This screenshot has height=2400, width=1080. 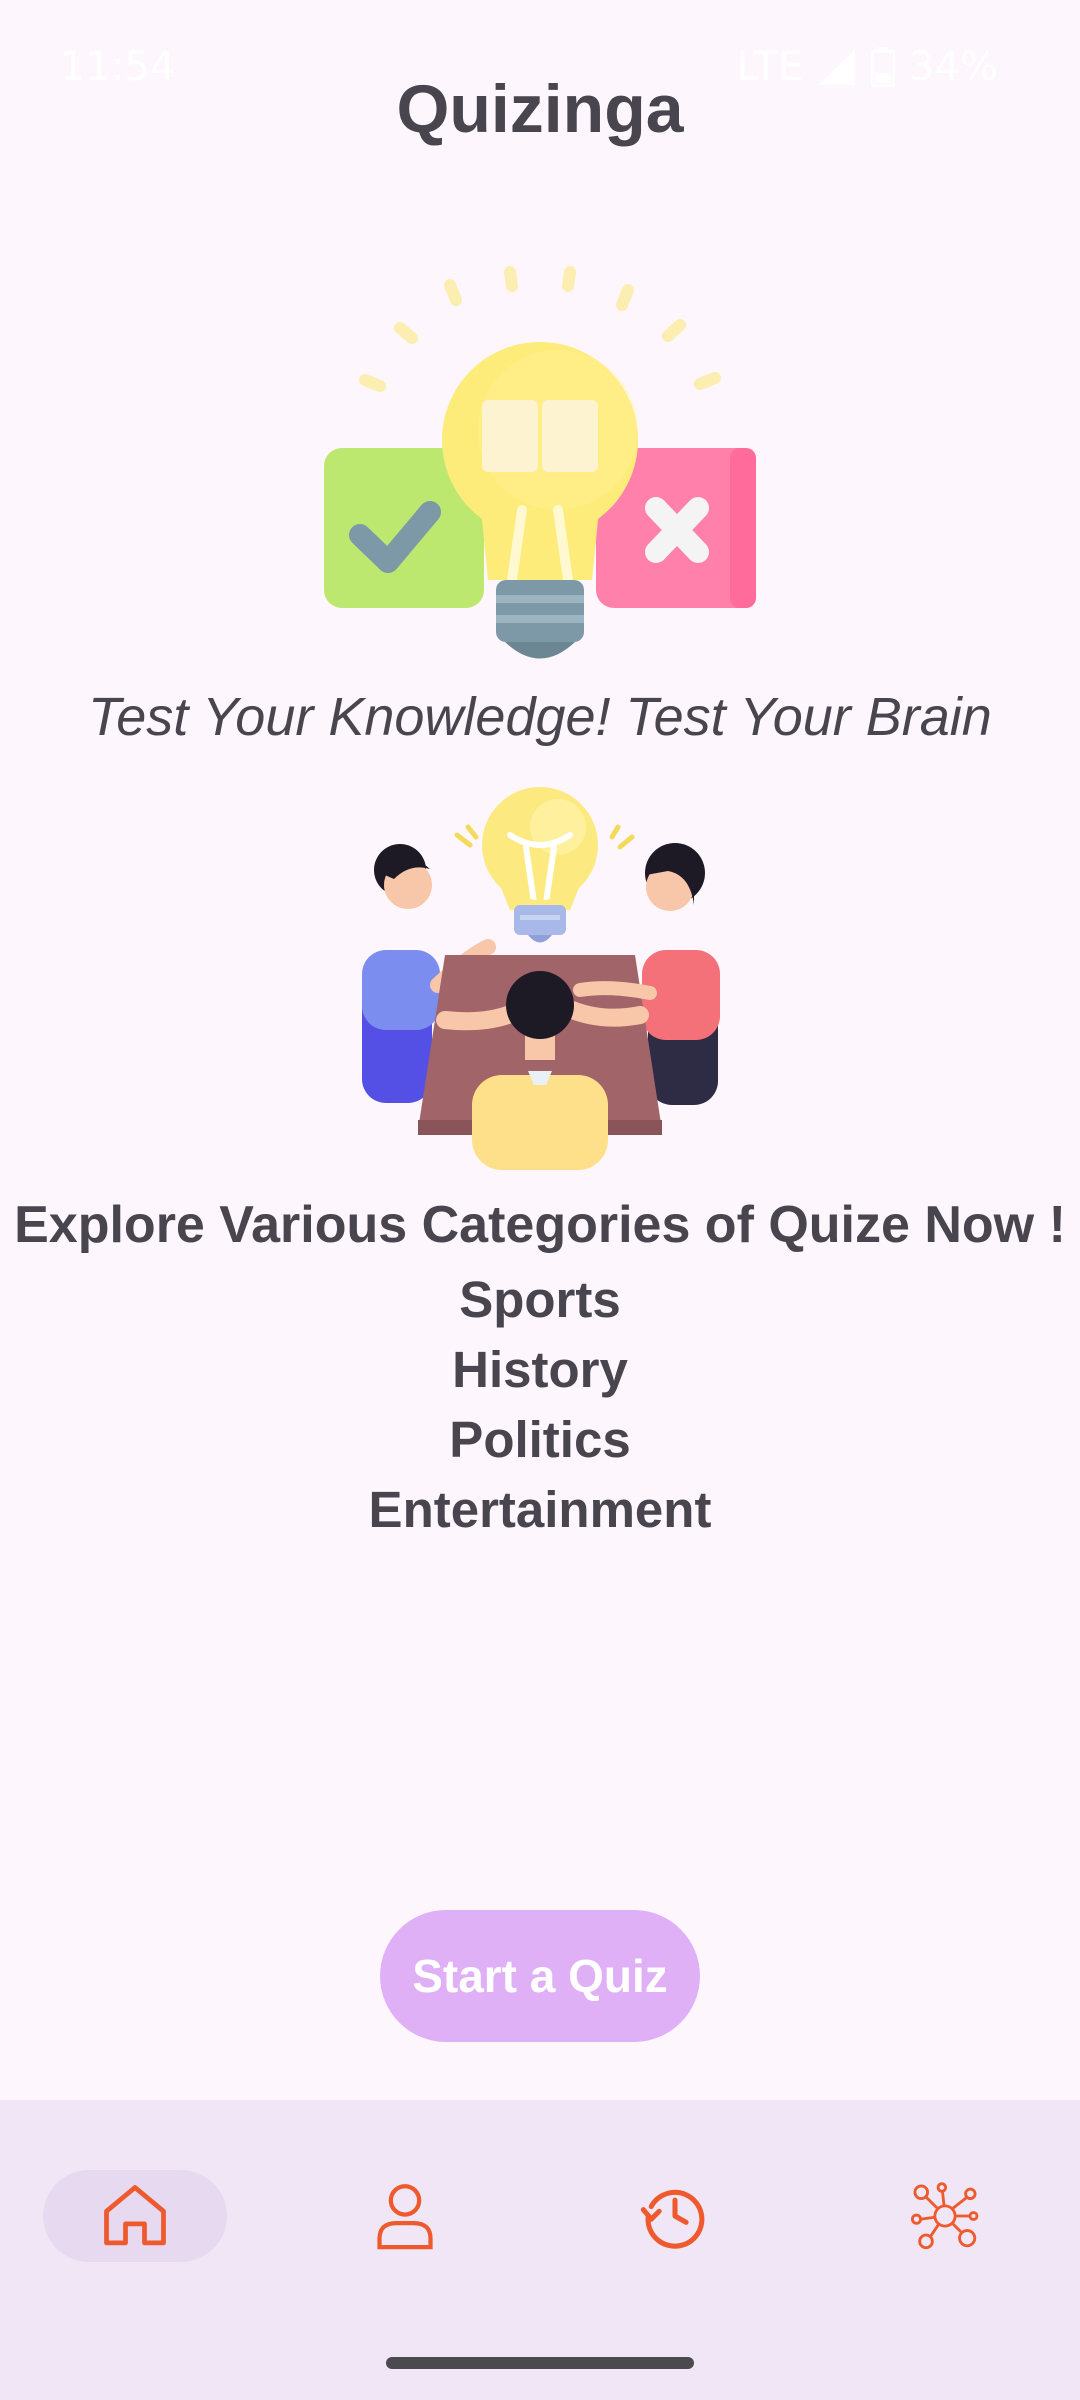 What do you see at coordinates (540, 1509) in the screenshot?
I see `category-item: Entertainment` at bounding box center [540, 1509].